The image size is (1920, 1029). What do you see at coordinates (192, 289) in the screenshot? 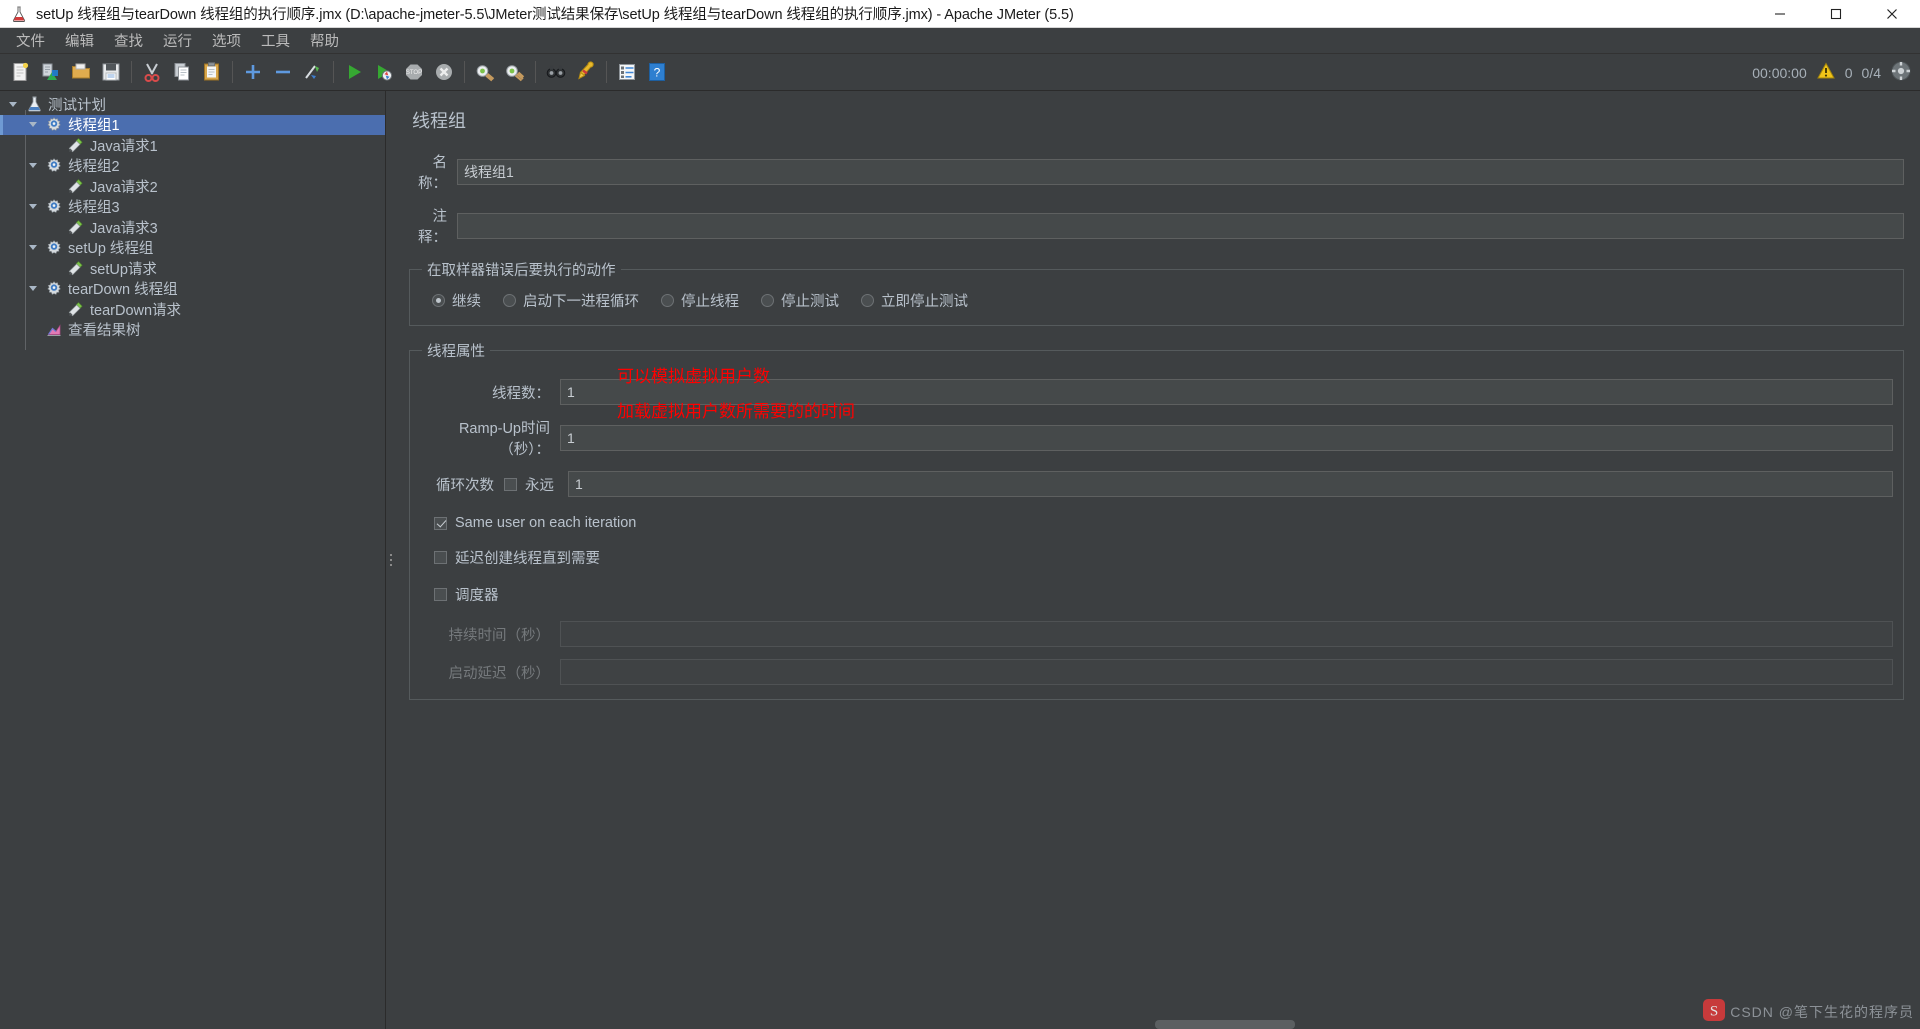
I see `tree-node-teardown-thread-group: tearDown 线程组` at bounding box center [192, 289].